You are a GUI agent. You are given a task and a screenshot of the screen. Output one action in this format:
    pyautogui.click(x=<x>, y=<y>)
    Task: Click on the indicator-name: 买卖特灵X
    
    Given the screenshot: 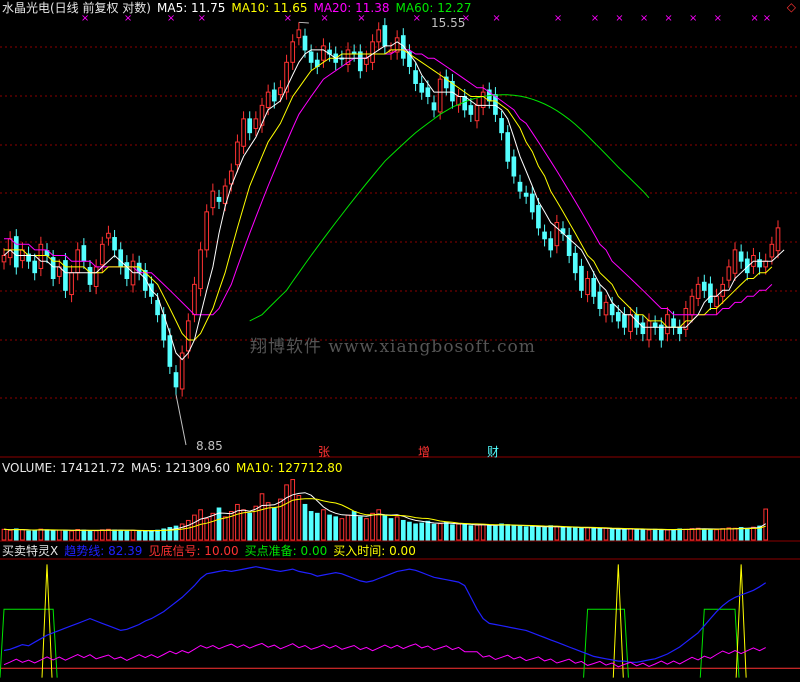 What is the action you would take?
    pyautogui.click(x=30, y=551)
    